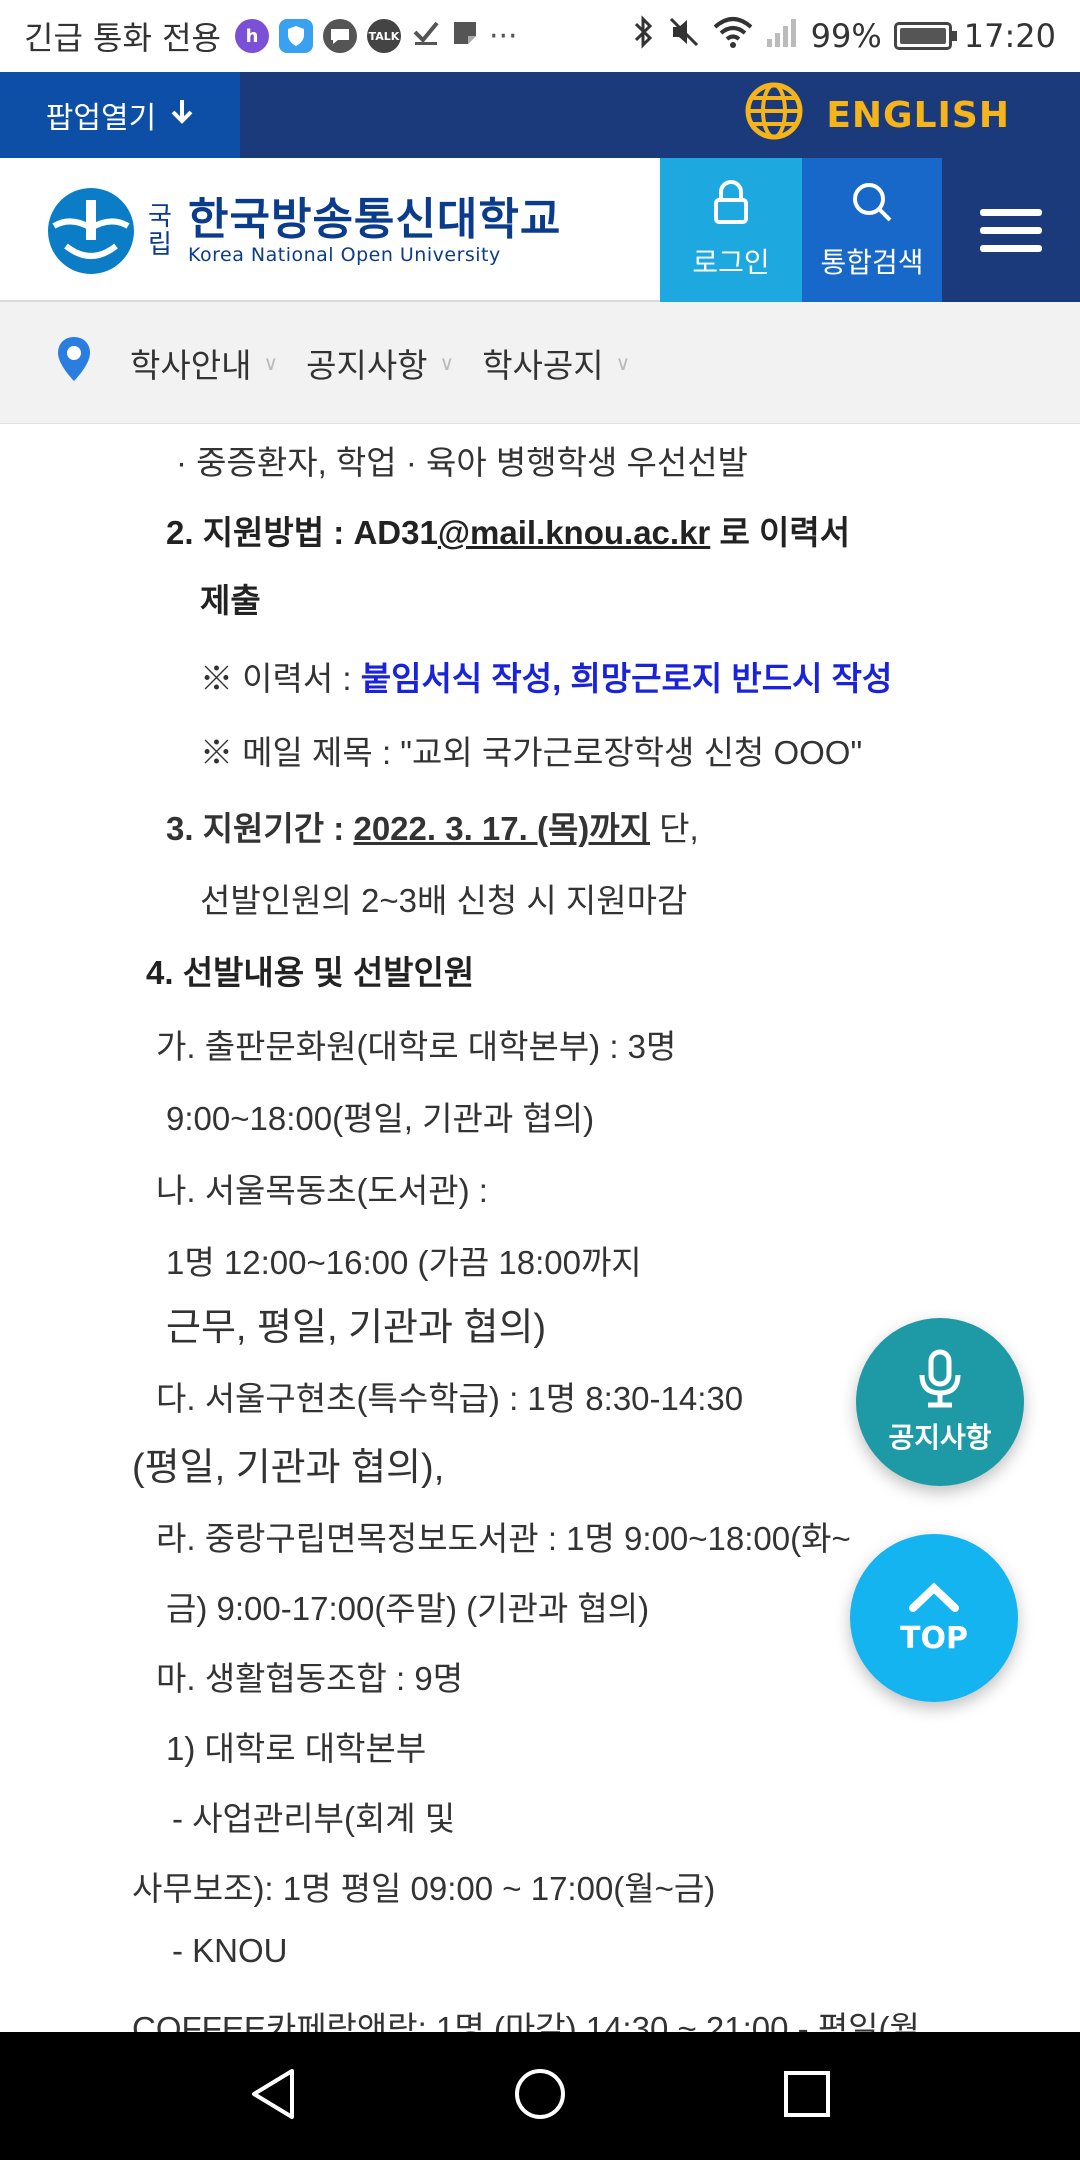 This screenshot has height=2160, width=1080. Describe the element at coordinates (93, 363) in the screenshot. I see `location-pin-icon` at that location.